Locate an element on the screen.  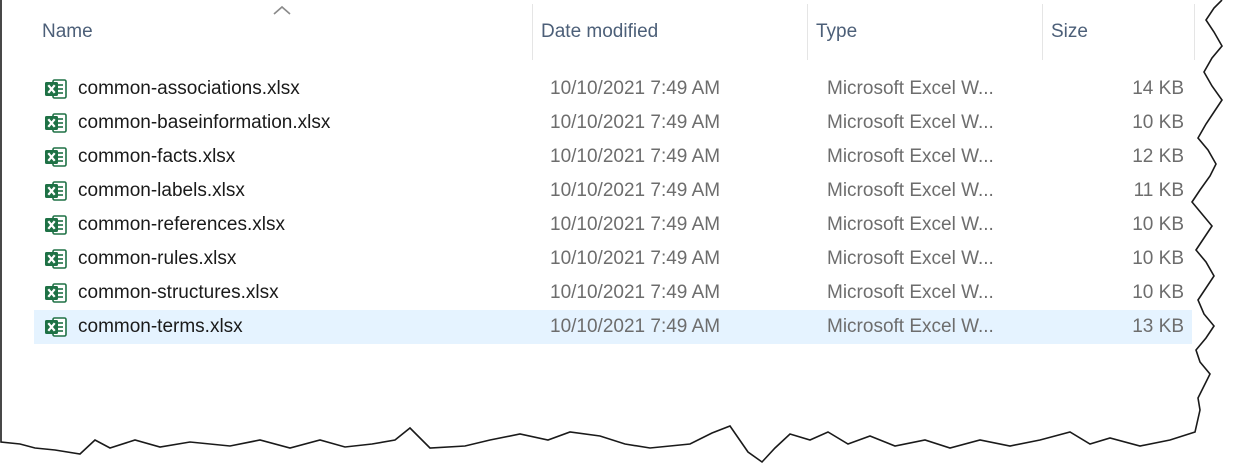
file-name: common-rules.xlsx is located at coordinates (157, 258).